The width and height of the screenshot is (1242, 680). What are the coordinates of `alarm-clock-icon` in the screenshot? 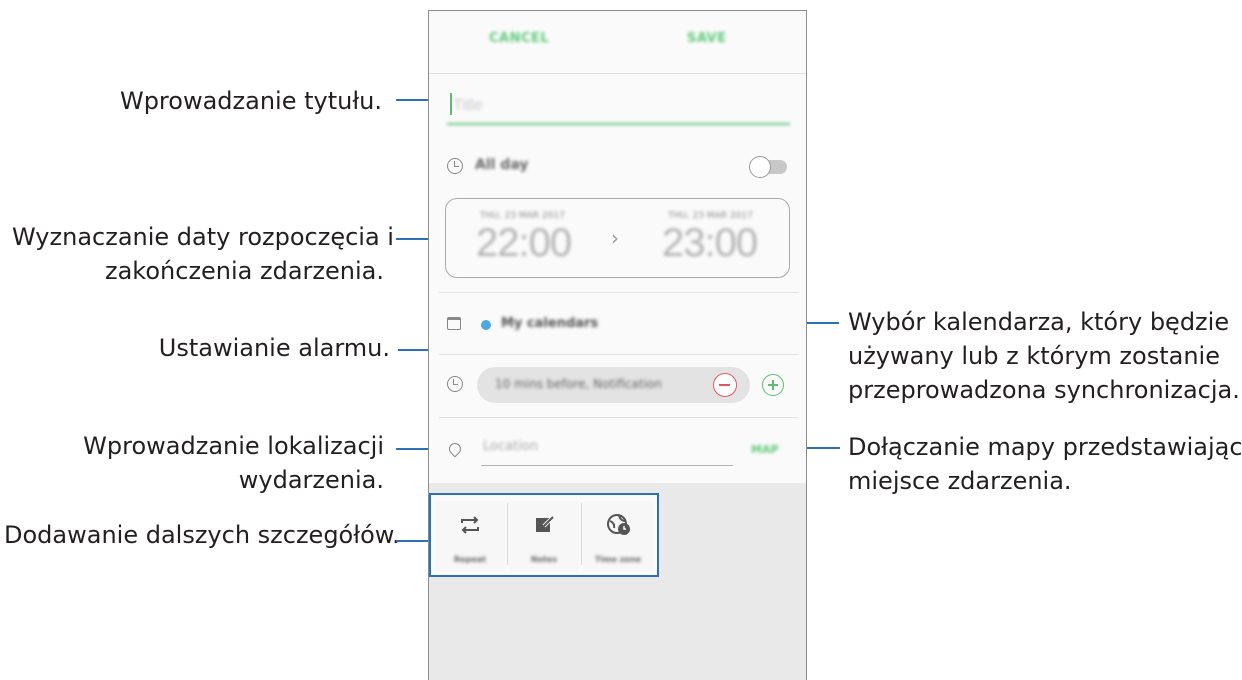 It's located at (455, 384).